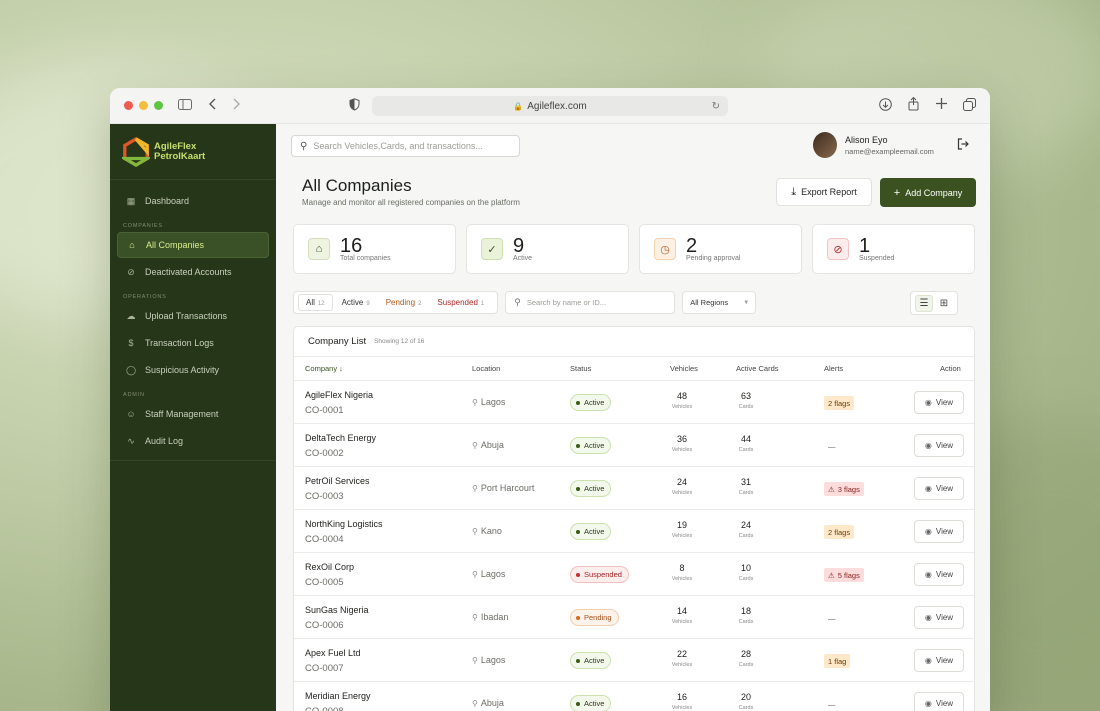 The image size is (1100, 711). What do you see at coordinates (547, 249) in the screenshot?
I see `stat-card-active: ✓ 9 Active` at bounding box center [547, 249].